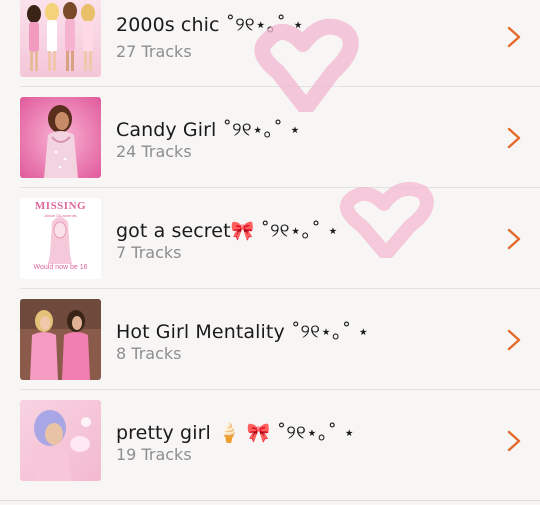  What do you see at coordinates (228, 231) in the screenshot?
I see `playlist-title: got a secret🎀 ˚୨୧⋆｡˚ ⋆` at bounding box center [228, 231].